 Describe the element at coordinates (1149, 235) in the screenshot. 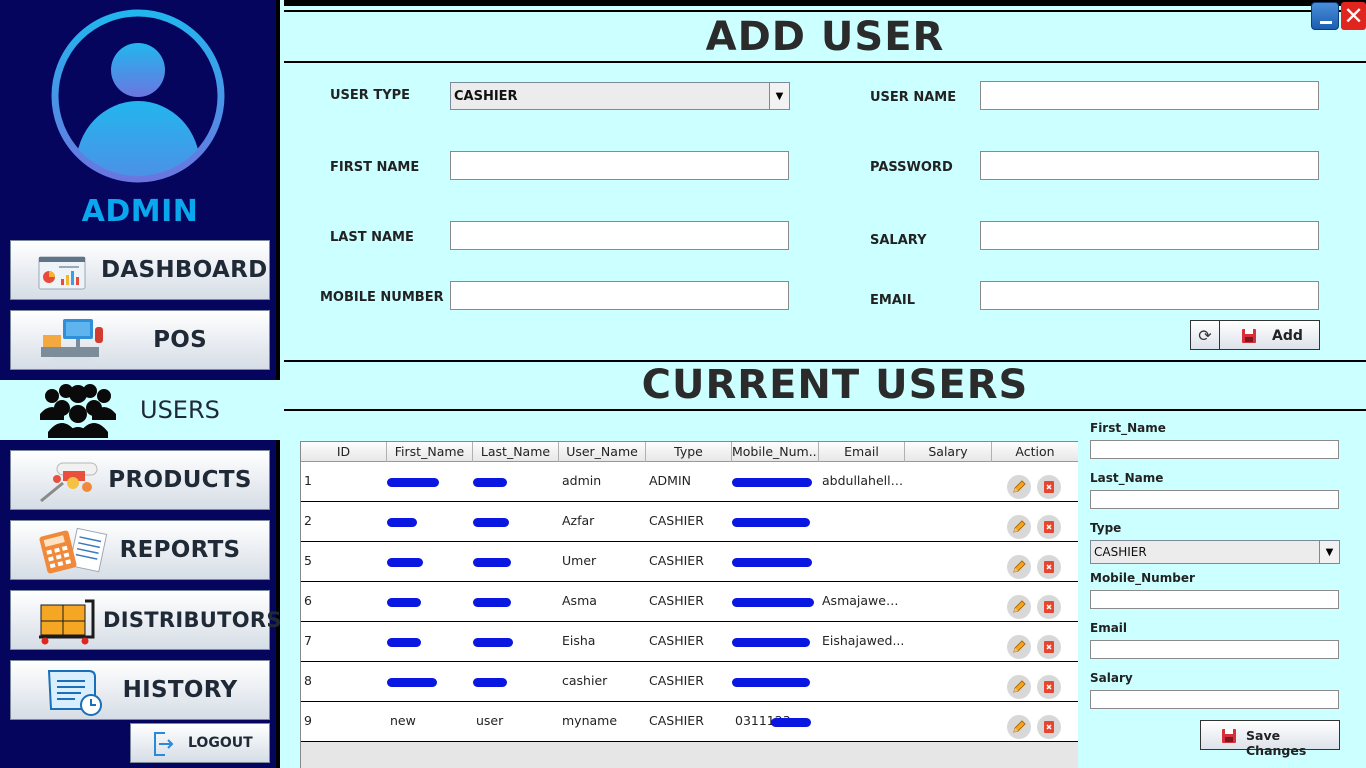

I see `salary-field` at that location.